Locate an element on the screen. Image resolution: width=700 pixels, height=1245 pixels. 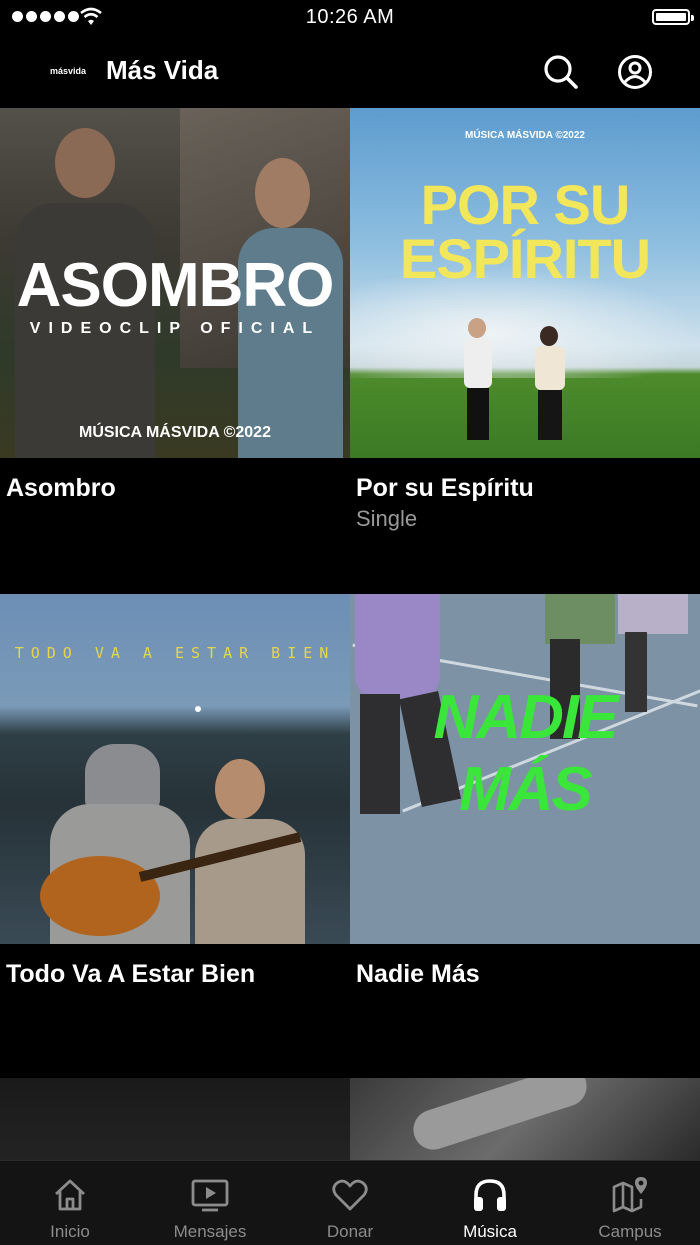
profile-button is located at coordinates (635, 72).